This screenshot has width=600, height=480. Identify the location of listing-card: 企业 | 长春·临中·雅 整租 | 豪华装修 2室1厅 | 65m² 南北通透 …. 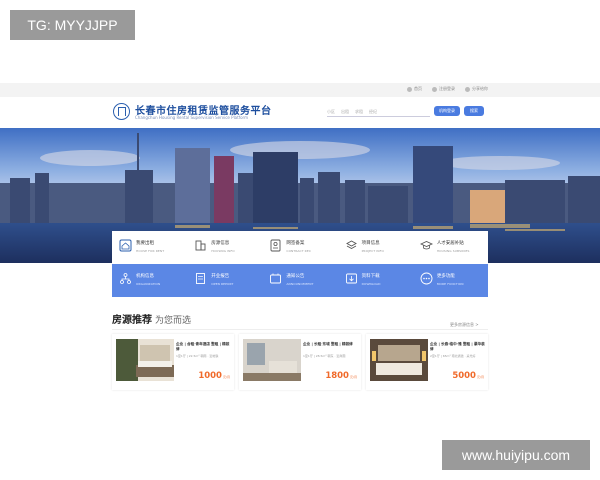
(427, 362).